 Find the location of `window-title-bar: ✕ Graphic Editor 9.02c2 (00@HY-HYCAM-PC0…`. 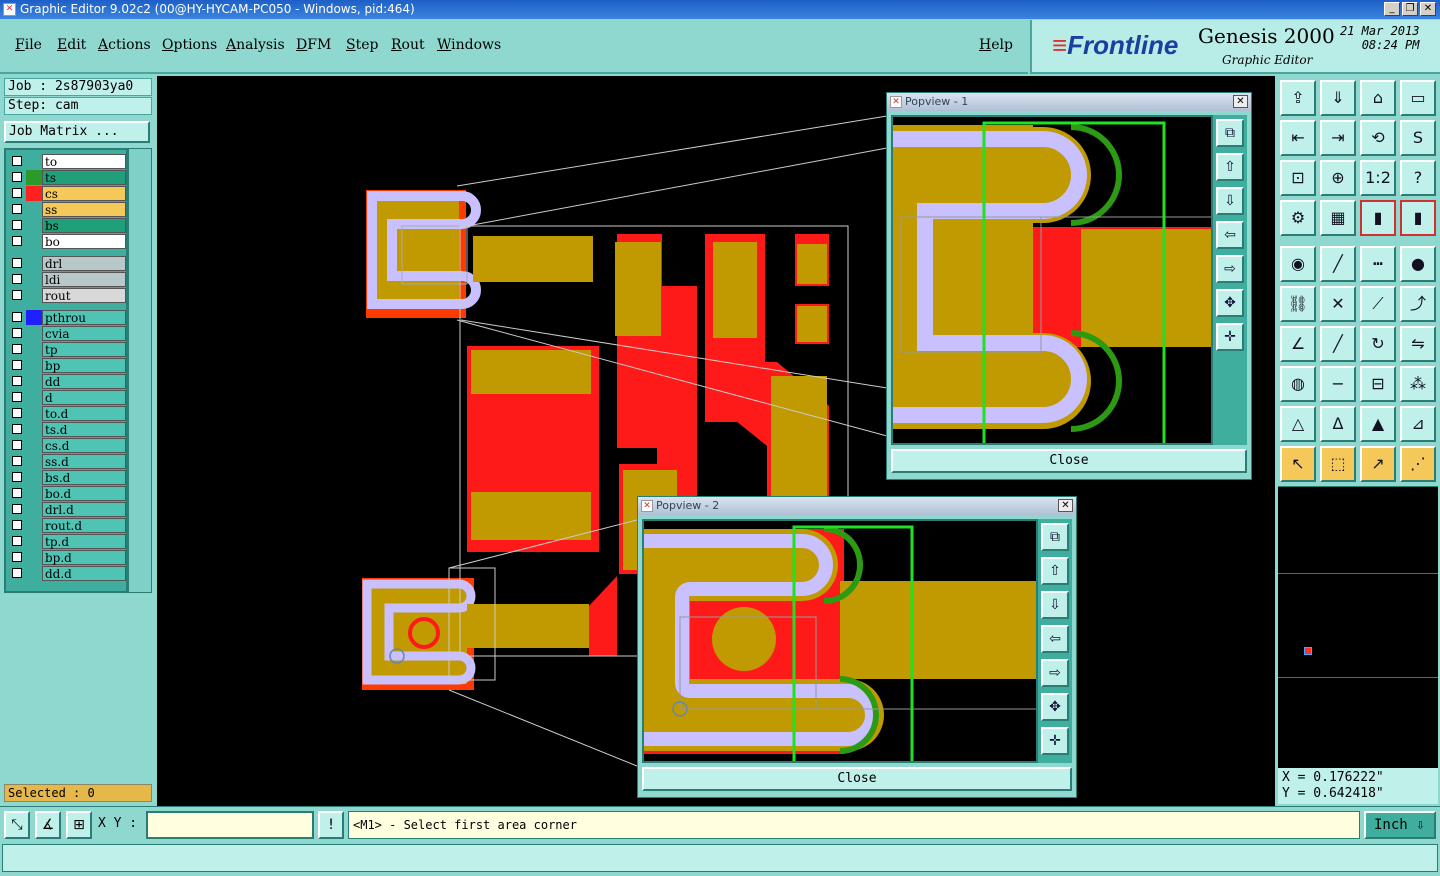

window-title-bar: ✕ Graphic Editor 9.02c2 (00@HY-HYCAM-PC0… is located at coordinates (720, 9).